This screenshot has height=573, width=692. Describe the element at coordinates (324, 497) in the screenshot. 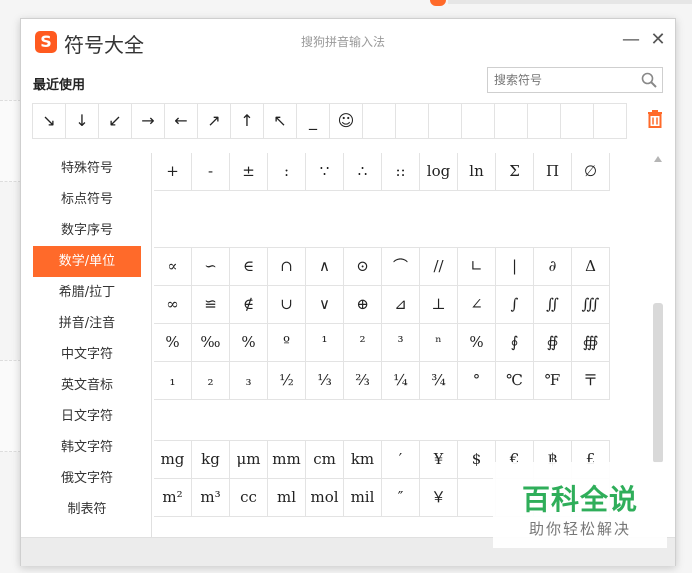

I see `symbol-cell: mol` at that location.